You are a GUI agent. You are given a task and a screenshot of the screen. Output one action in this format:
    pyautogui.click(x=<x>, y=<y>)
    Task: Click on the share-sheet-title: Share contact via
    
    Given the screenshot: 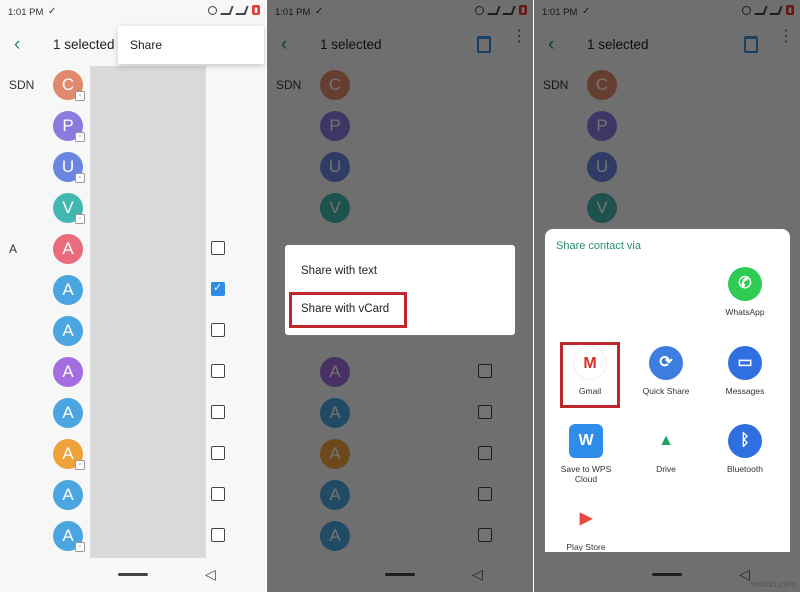 What is the action you would take?
    pyautogui.click(x=598, y=246)
    